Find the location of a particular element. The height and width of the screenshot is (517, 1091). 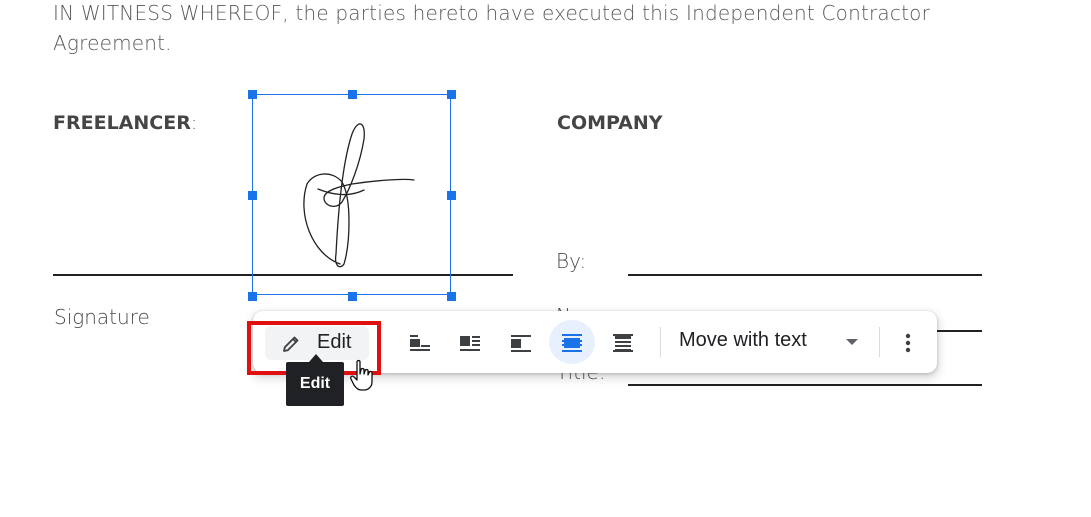

freelancer-label: FREELANCER is located at coordinates (122, 123).